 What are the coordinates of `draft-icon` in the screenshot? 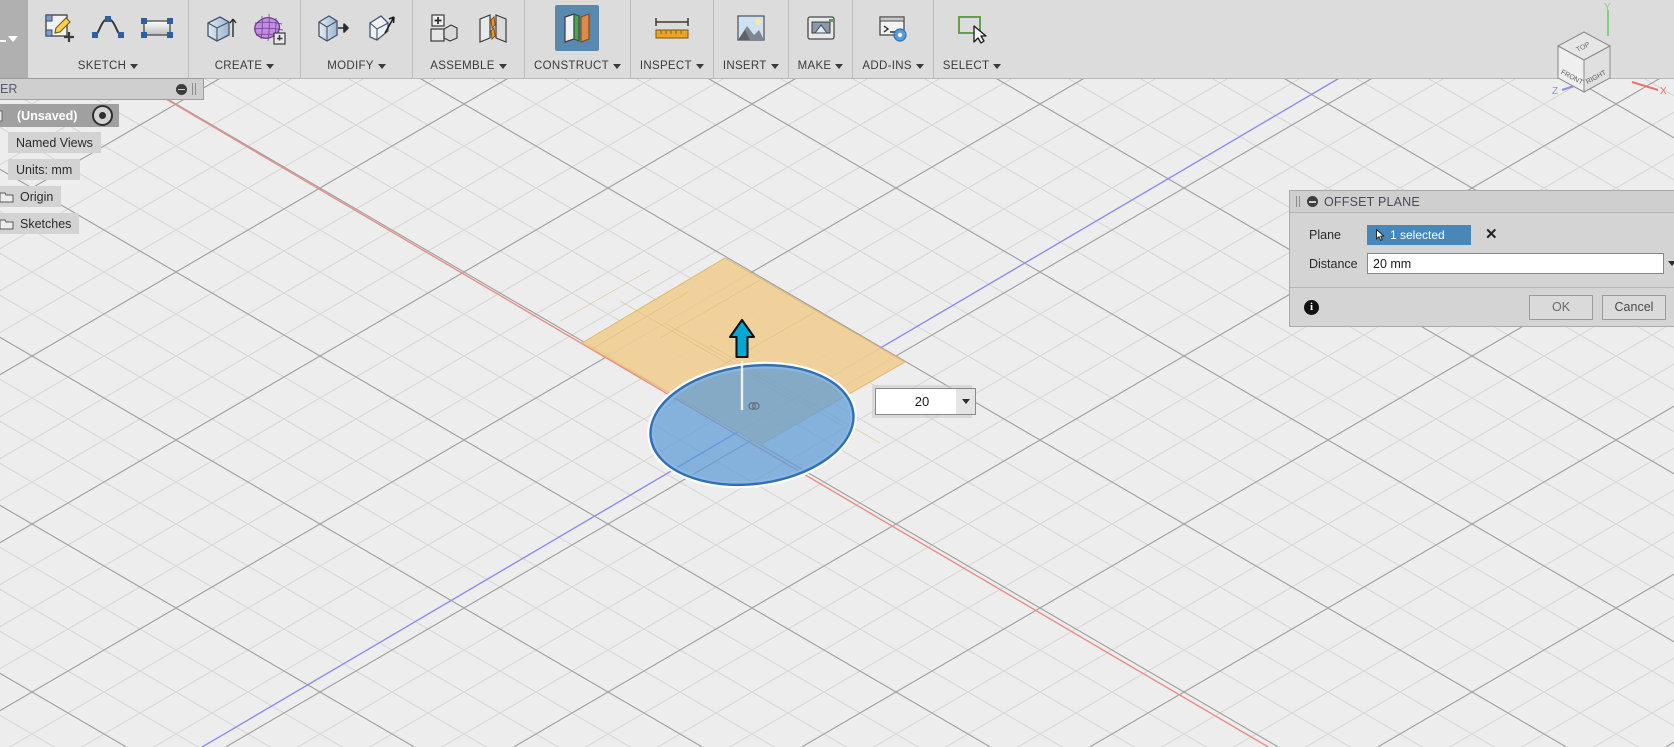 It's located at (381, 28).